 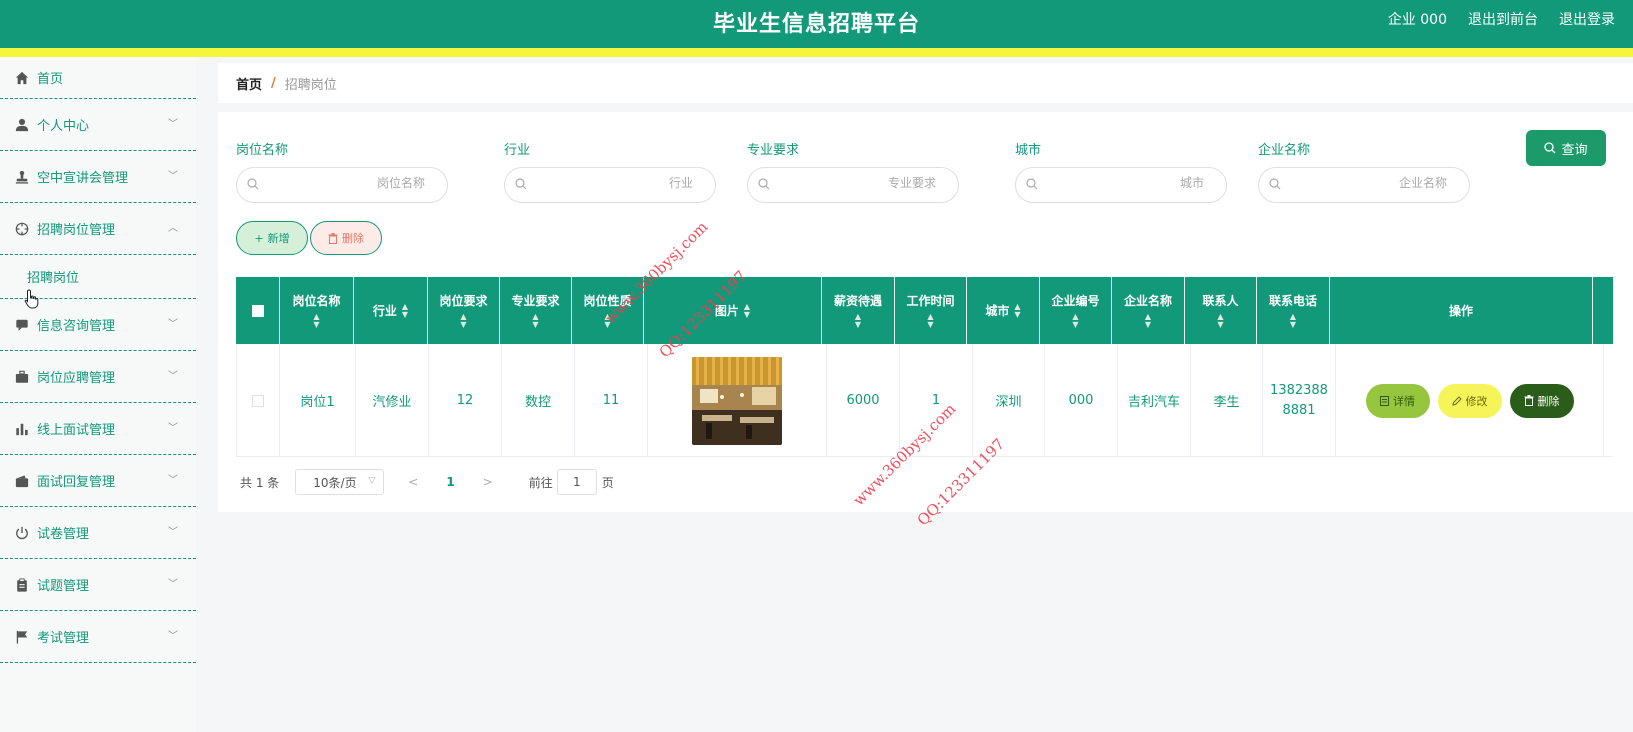 I want to click on column-header: 联系人 ▲ ▼, so click(x=1221, y=310).